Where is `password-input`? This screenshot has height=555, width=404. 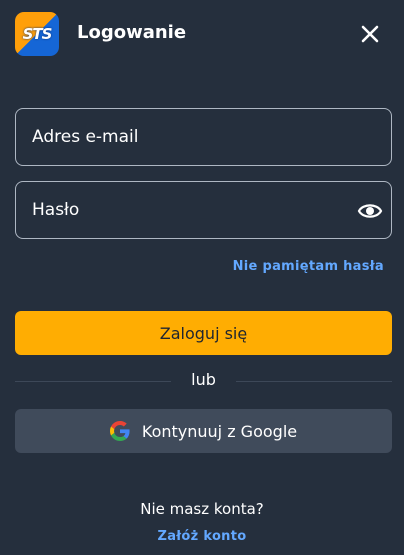 password-input is located at coordinates (203, 210).